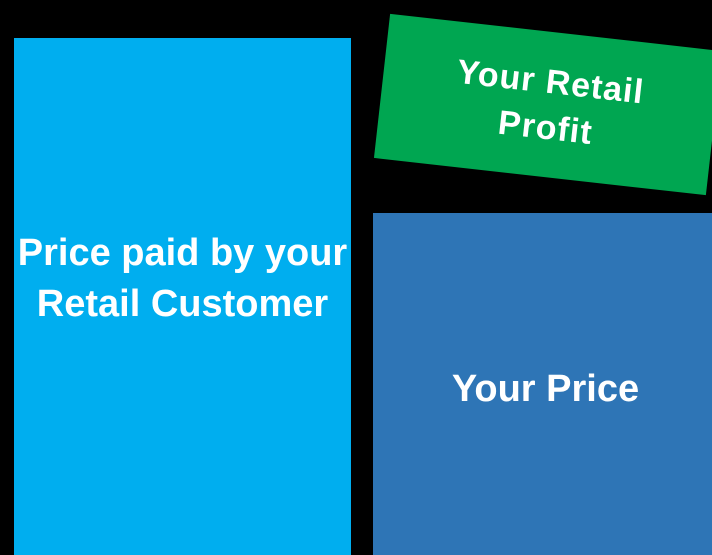 Image resolution: width=712 pixels, height=555 pixels. Describe the element at coordinates (545, 389) in the screenshot. I see `your-price-label: Your Price` at that location.